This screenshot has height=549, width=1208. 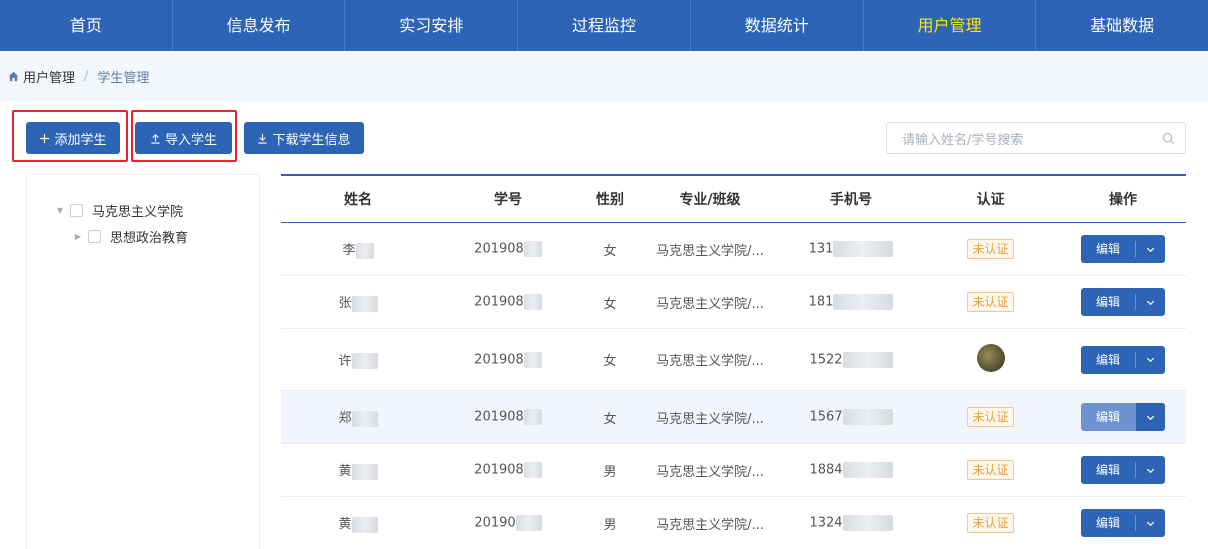 What do you see at coordinates (826, 359) in the screenshot?
I see `student-phone: 1522` at bounding box center [826, 359].